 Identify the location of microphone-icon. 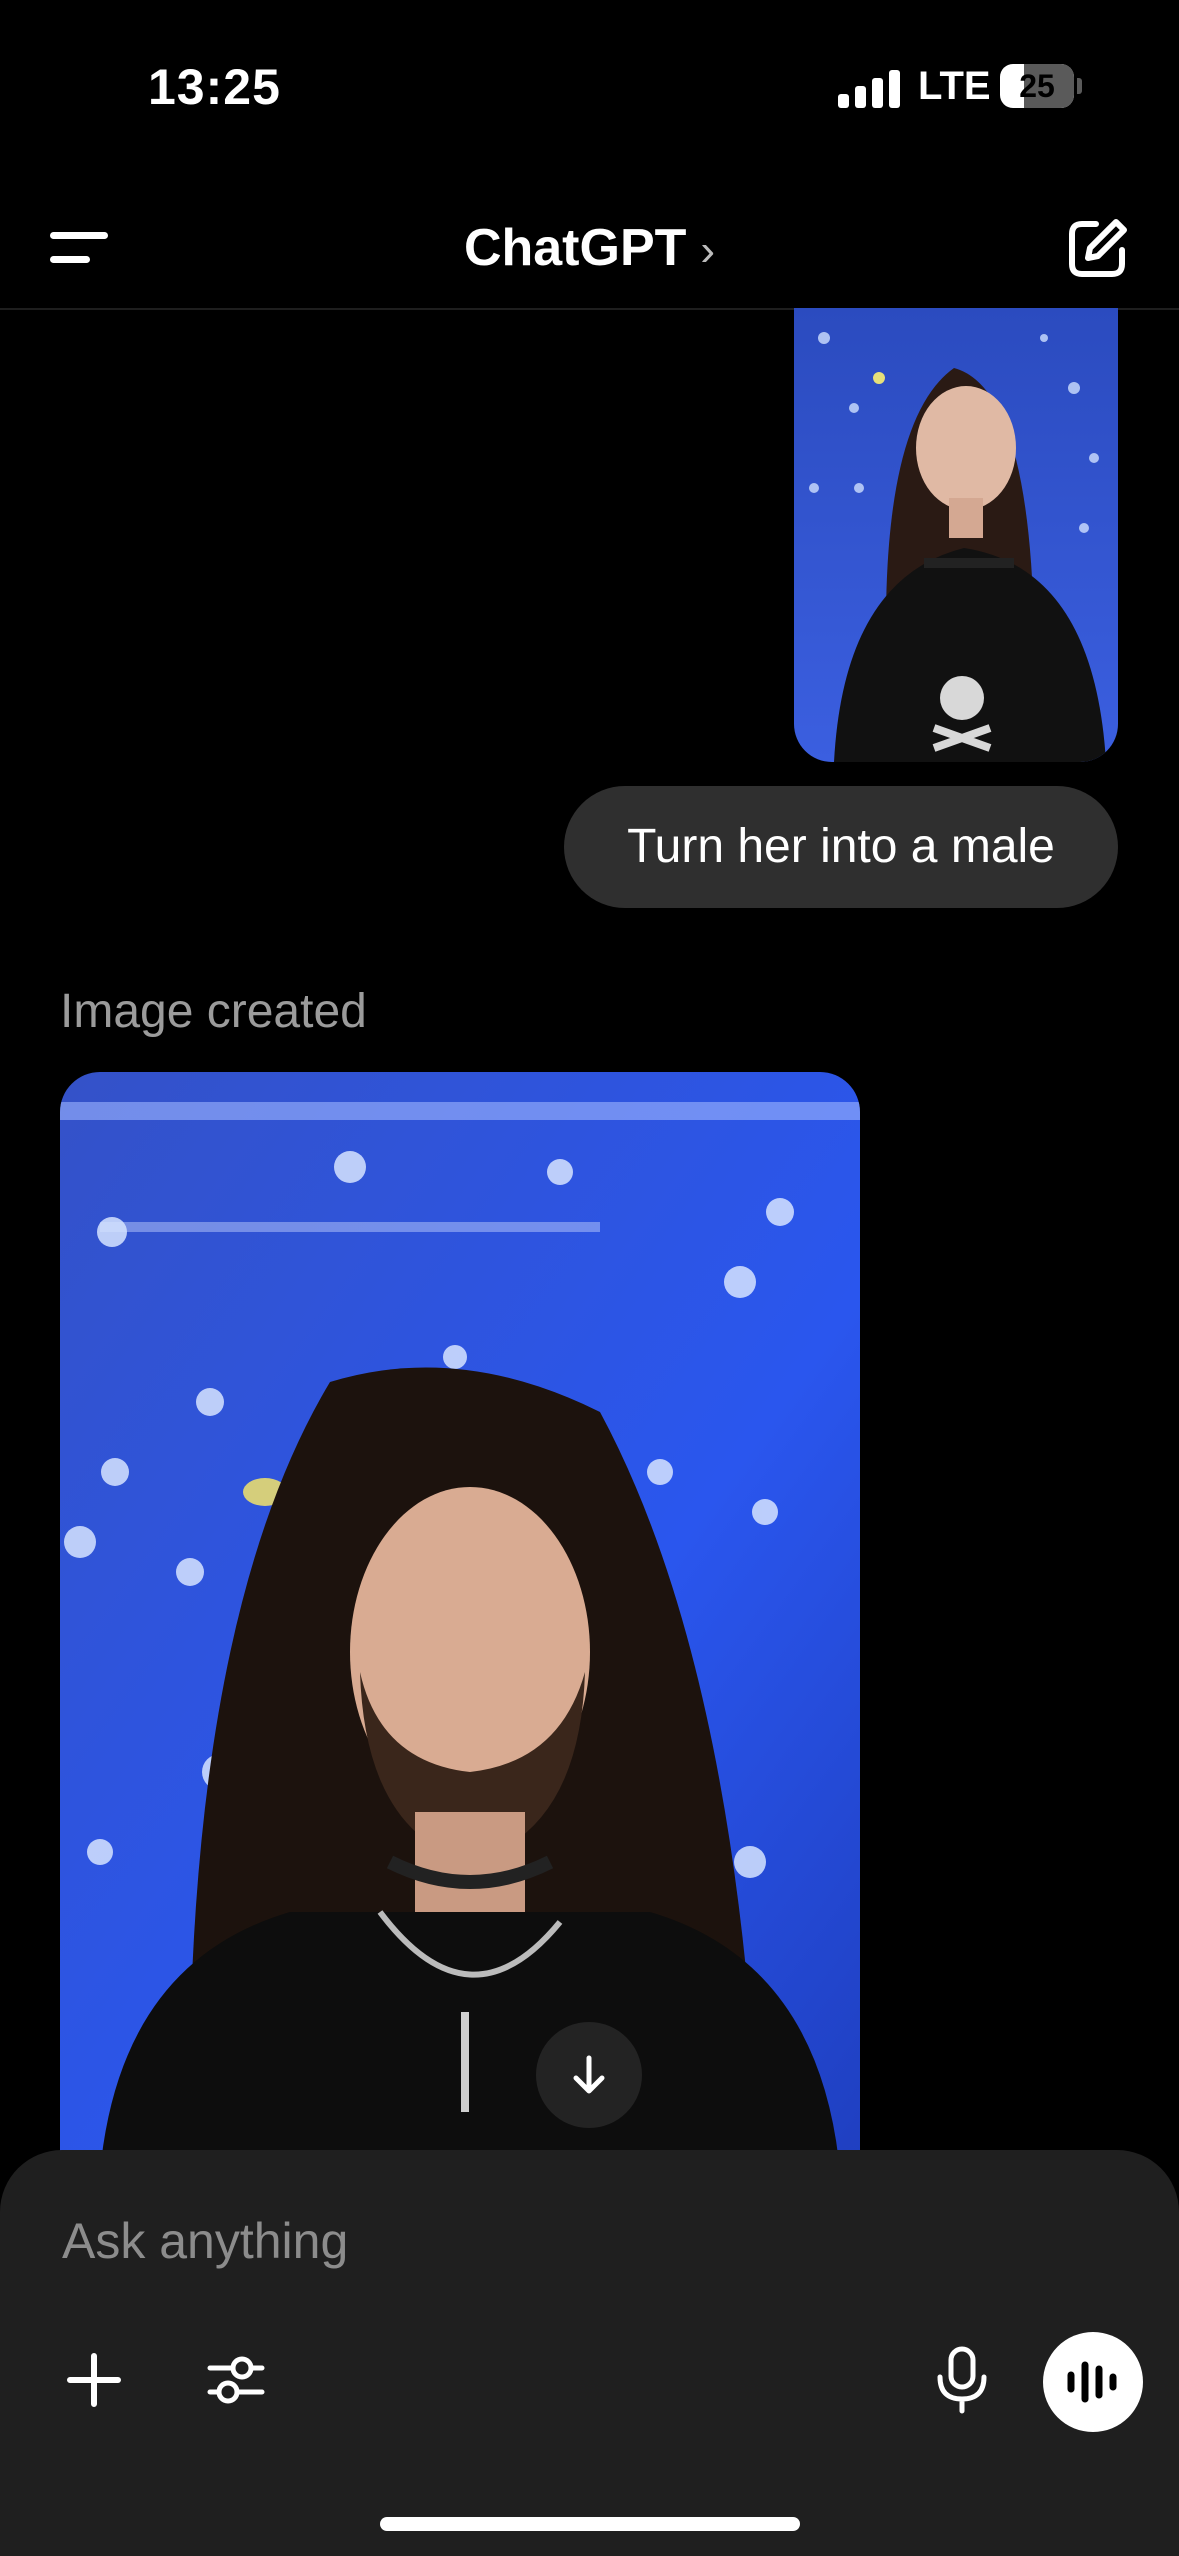
(962, 2380).